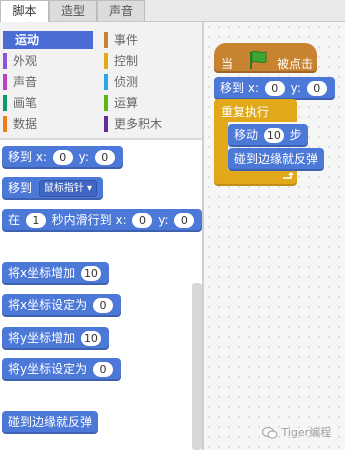 The height and width of the screenshot is (450, 345). Describe the element at coordinates (149, 124) in the screenshot. I see `category-more-blocks: 更多积木` at that location.